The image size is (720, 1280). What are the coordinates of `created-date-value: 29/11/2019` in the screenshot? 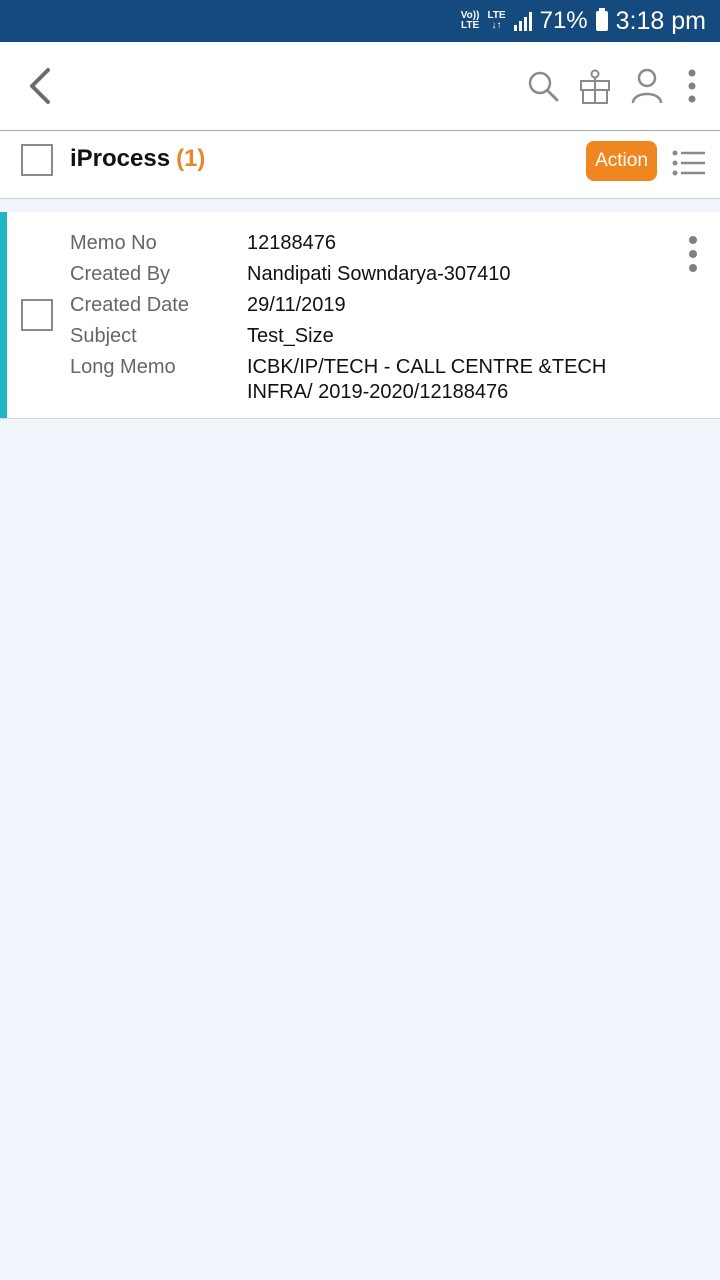 It's located at (296, 305).